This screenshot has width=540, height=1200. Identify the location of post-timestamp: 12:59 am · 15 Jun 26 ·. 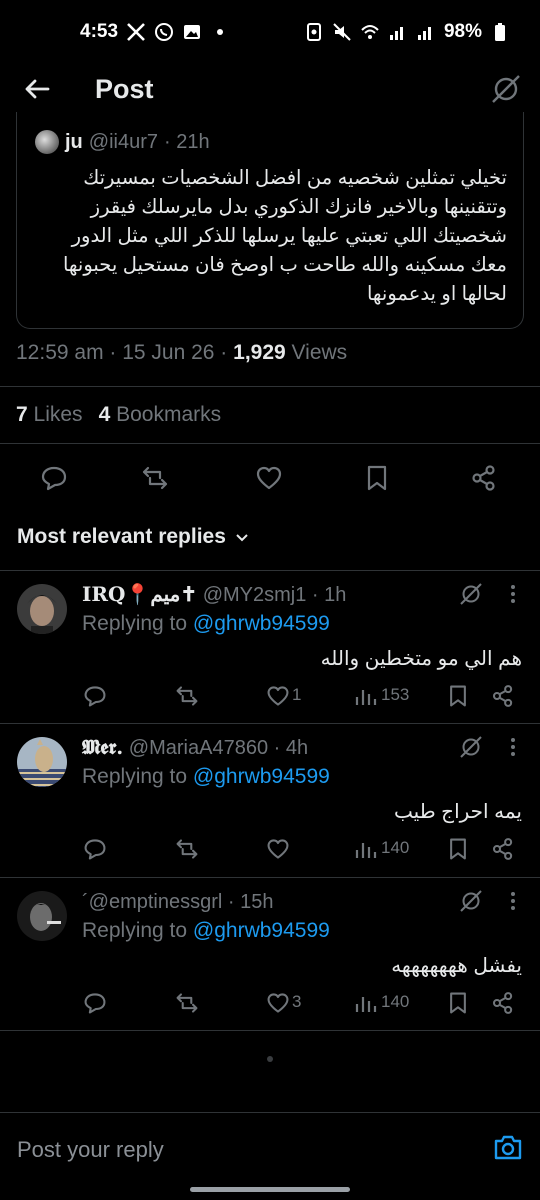
(125, 352).